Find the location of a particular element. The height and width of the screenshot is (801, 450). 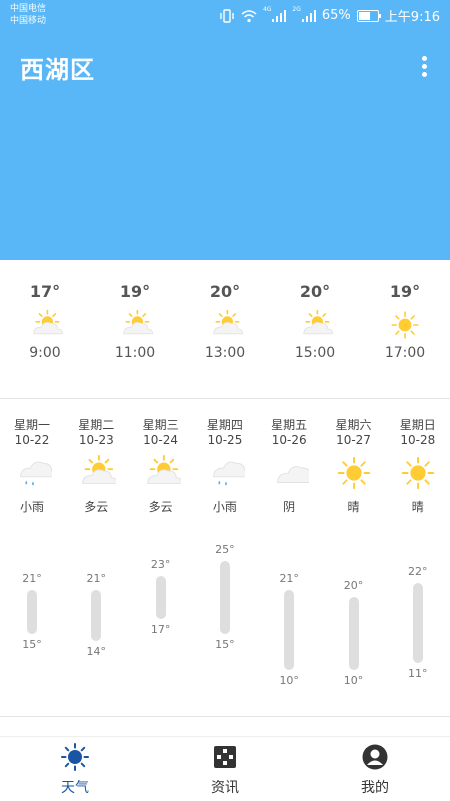

nav-label: 天气 is located at coordinates (75, 788).